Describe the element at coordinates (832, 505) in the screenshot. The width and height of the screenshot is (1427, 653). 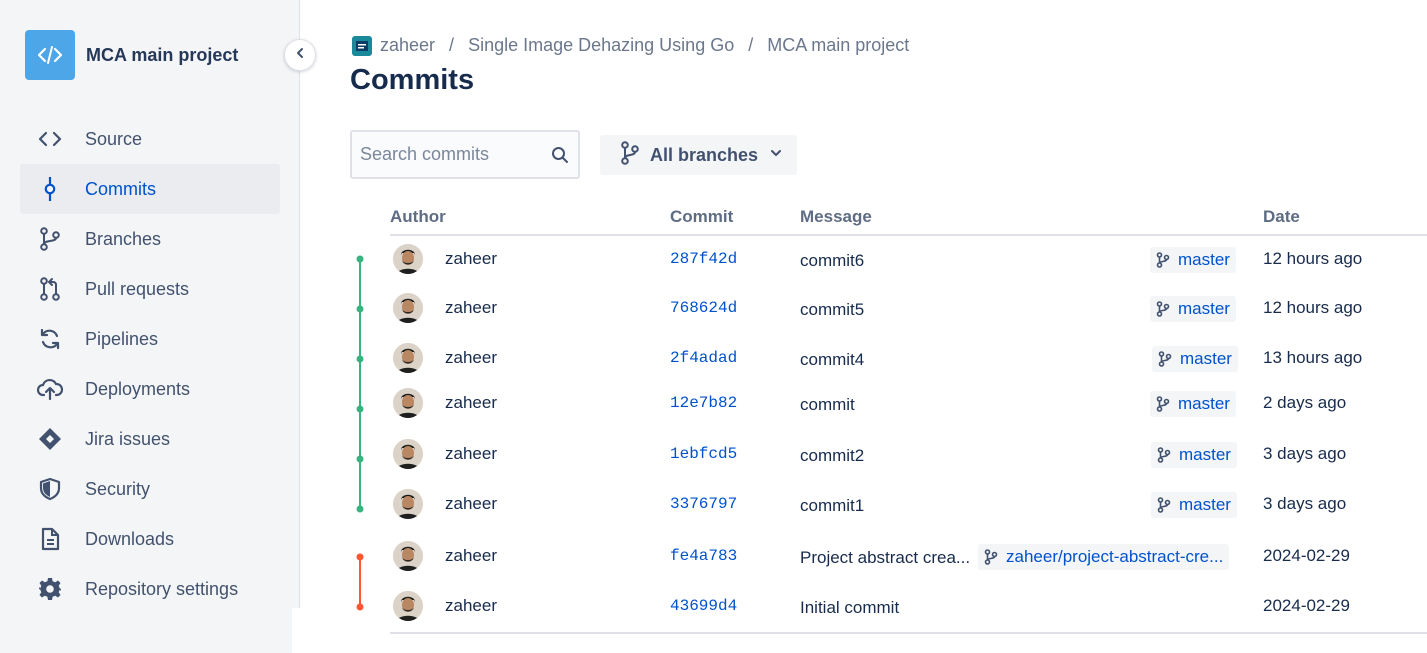
I see `commit-message: commit1` at that location.